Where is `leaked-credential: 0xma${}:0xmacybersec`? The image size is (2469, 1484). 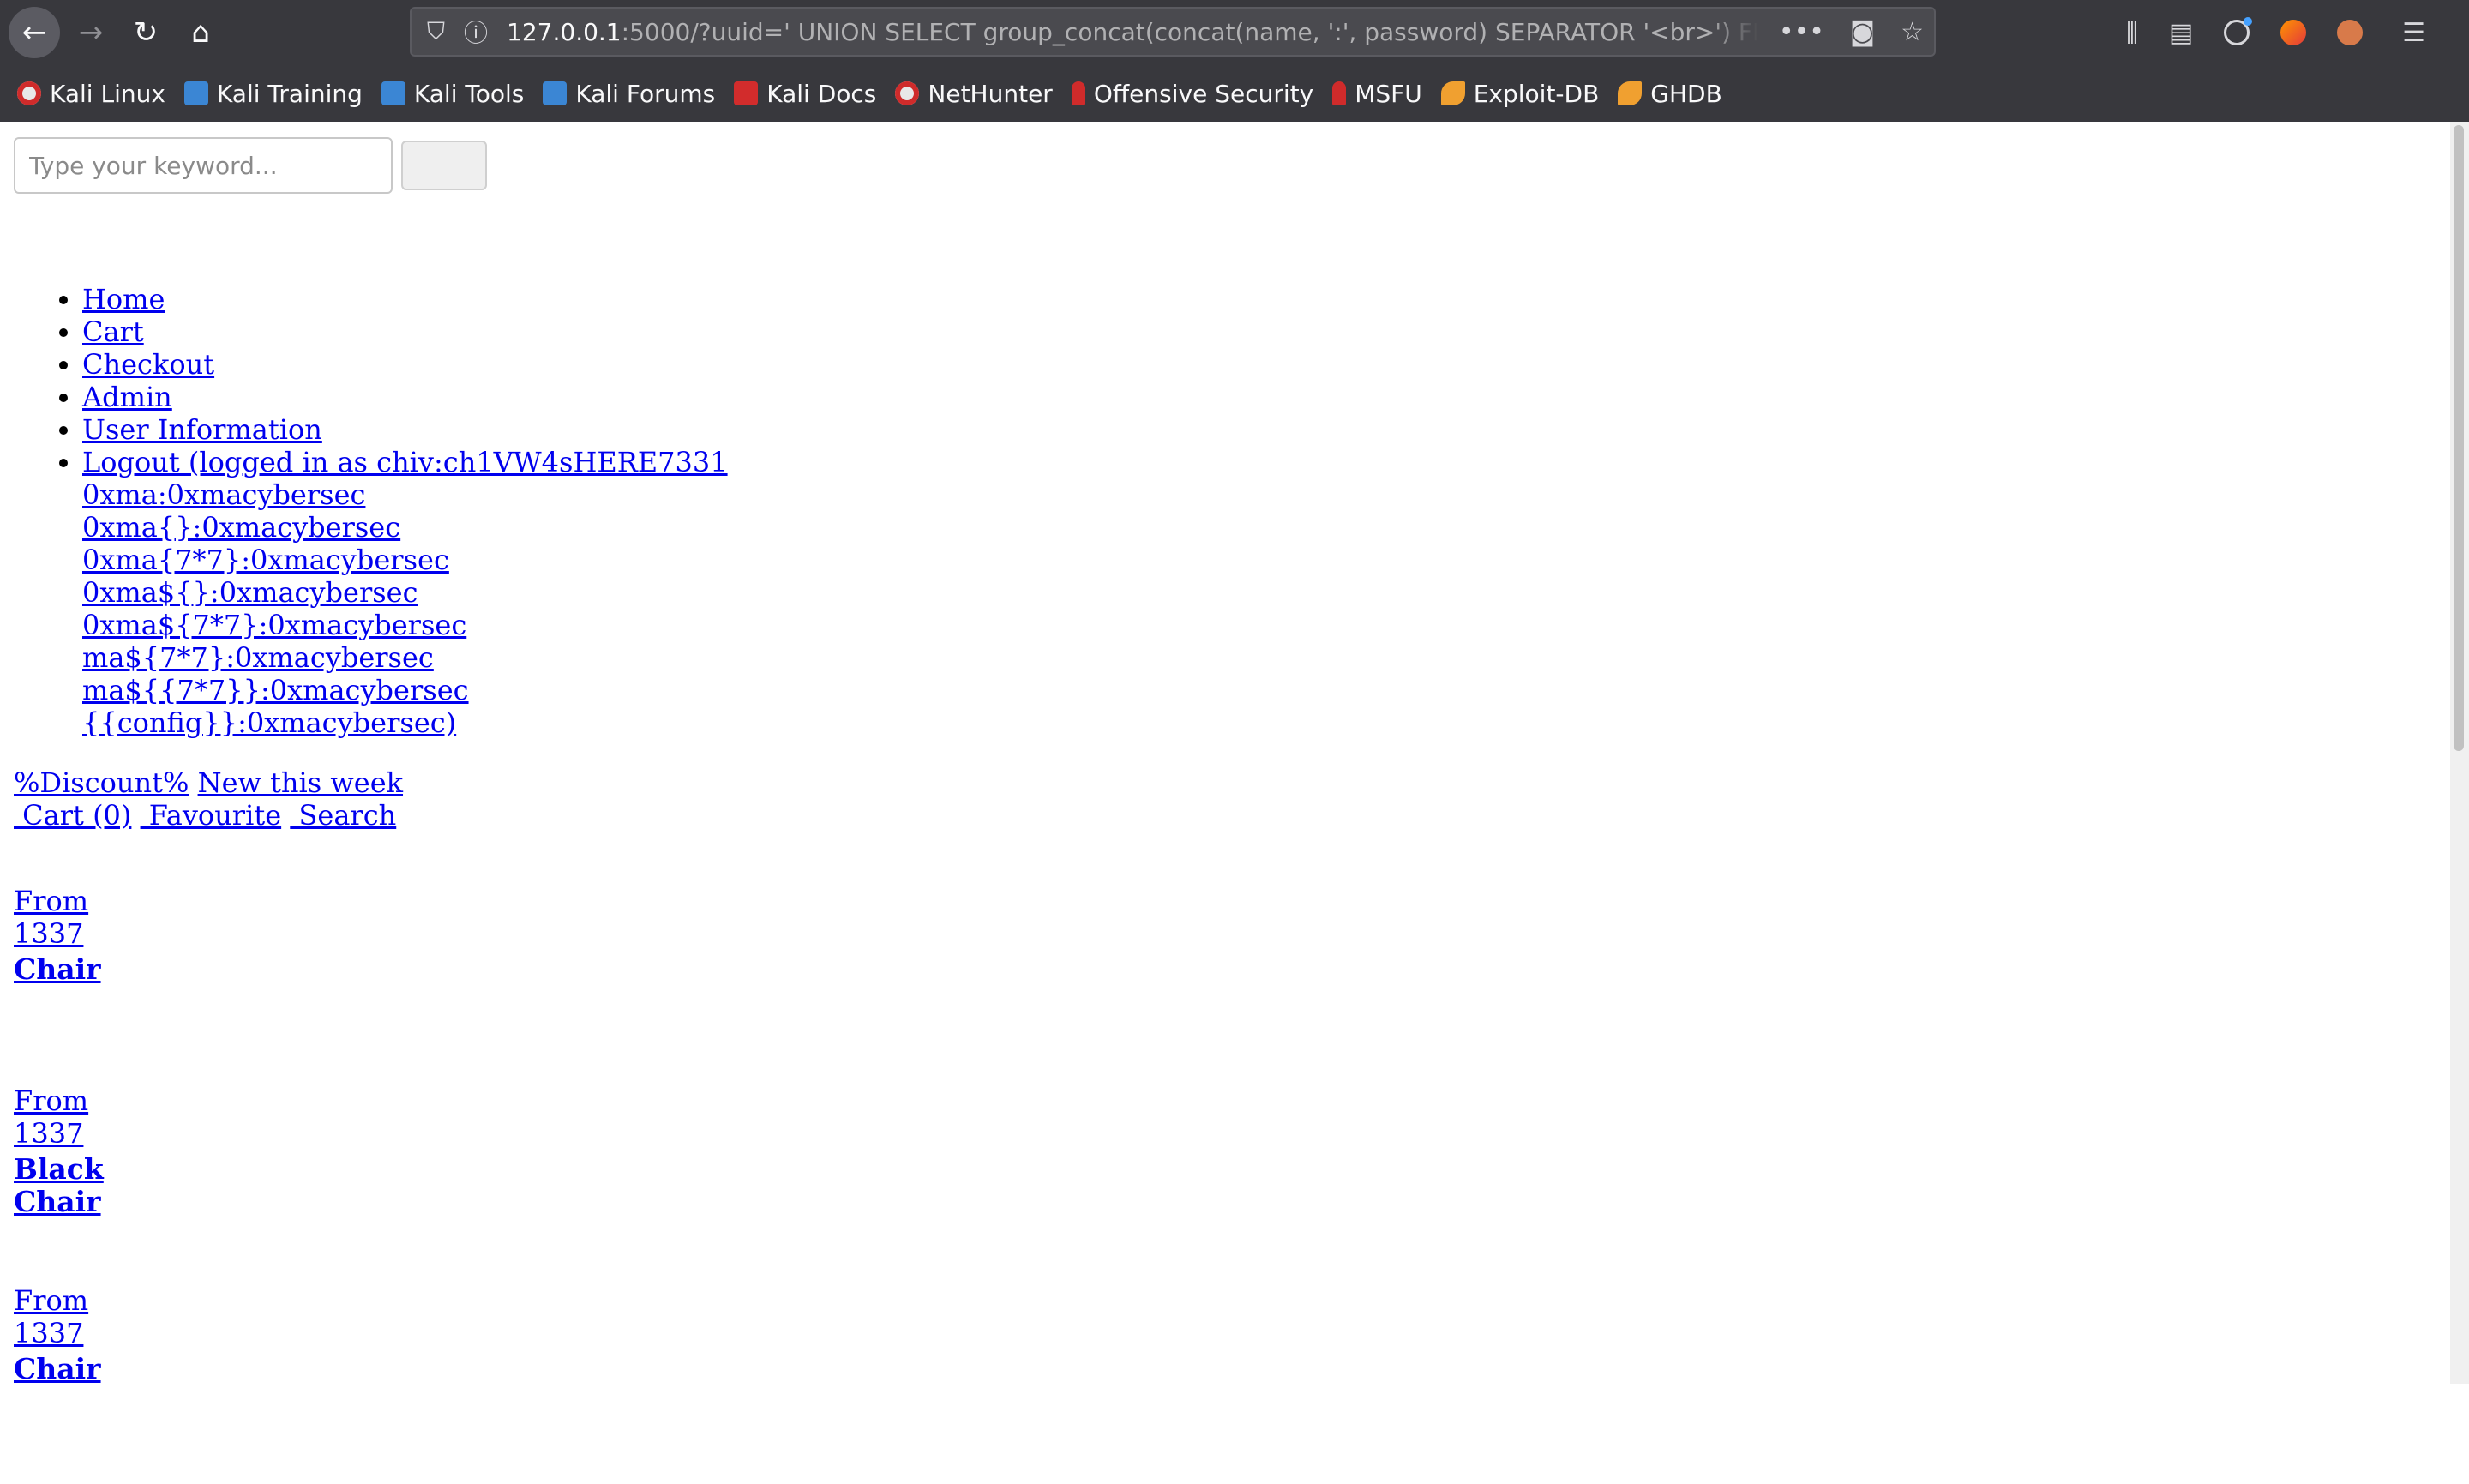 leaked-credential: 0xma${}:0xmacybersec is located at coordinates (250, 592).